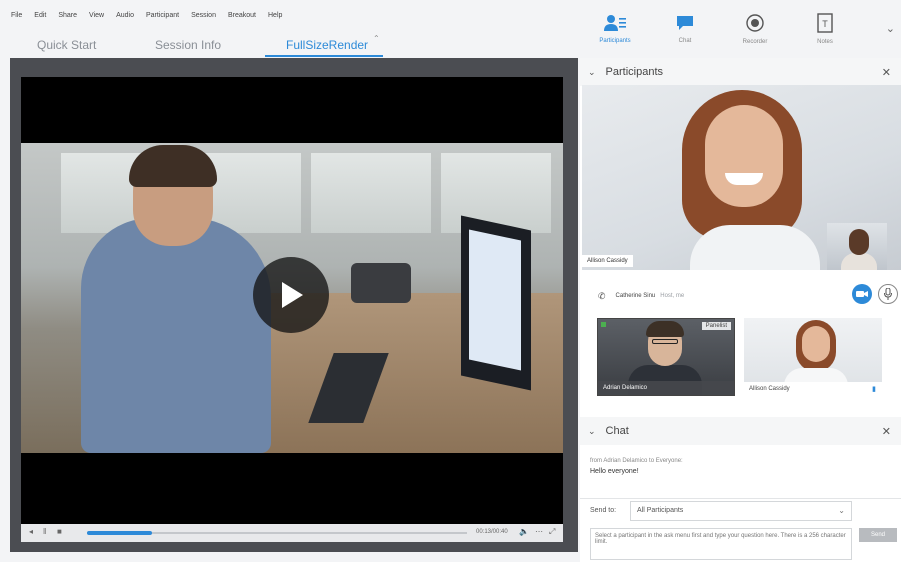 The width and height of the screenshot is (901, 562). What do you see at coordinates (874, 389) in the screenshot?
I see `microphone-icon: ▮` at bounding box center [874, 389].